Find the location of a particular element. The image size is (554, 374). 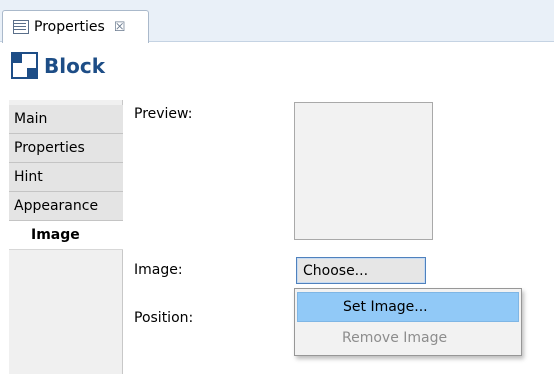

menu-item-remove-image: Remove Image is located at coordinates (408, 338).